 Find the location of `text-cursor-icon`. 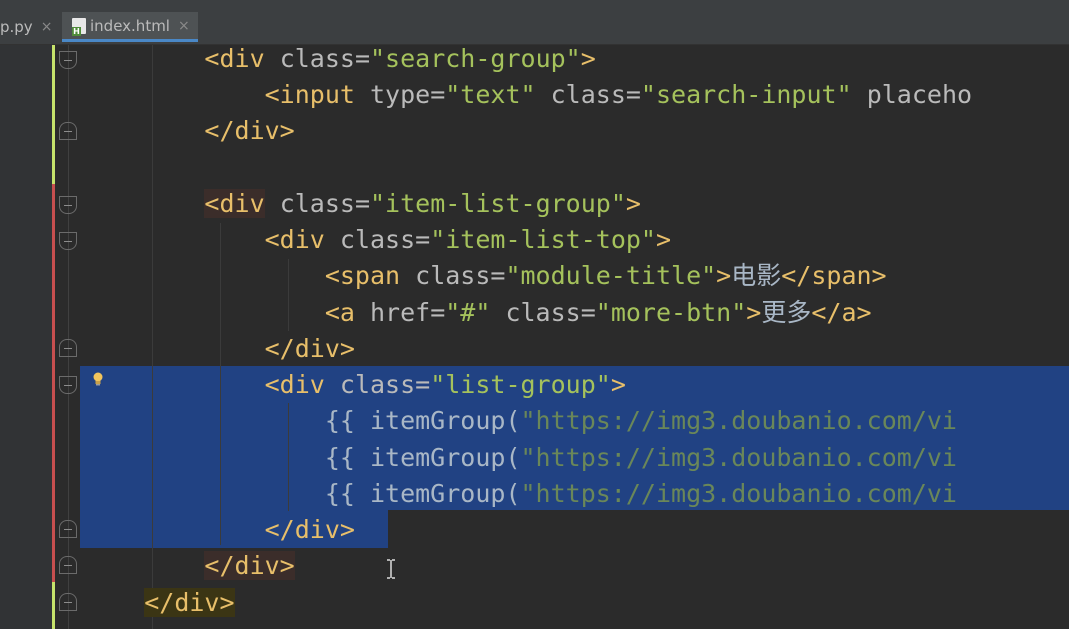

text-cursor-icon is located at coordinates (391, 569).